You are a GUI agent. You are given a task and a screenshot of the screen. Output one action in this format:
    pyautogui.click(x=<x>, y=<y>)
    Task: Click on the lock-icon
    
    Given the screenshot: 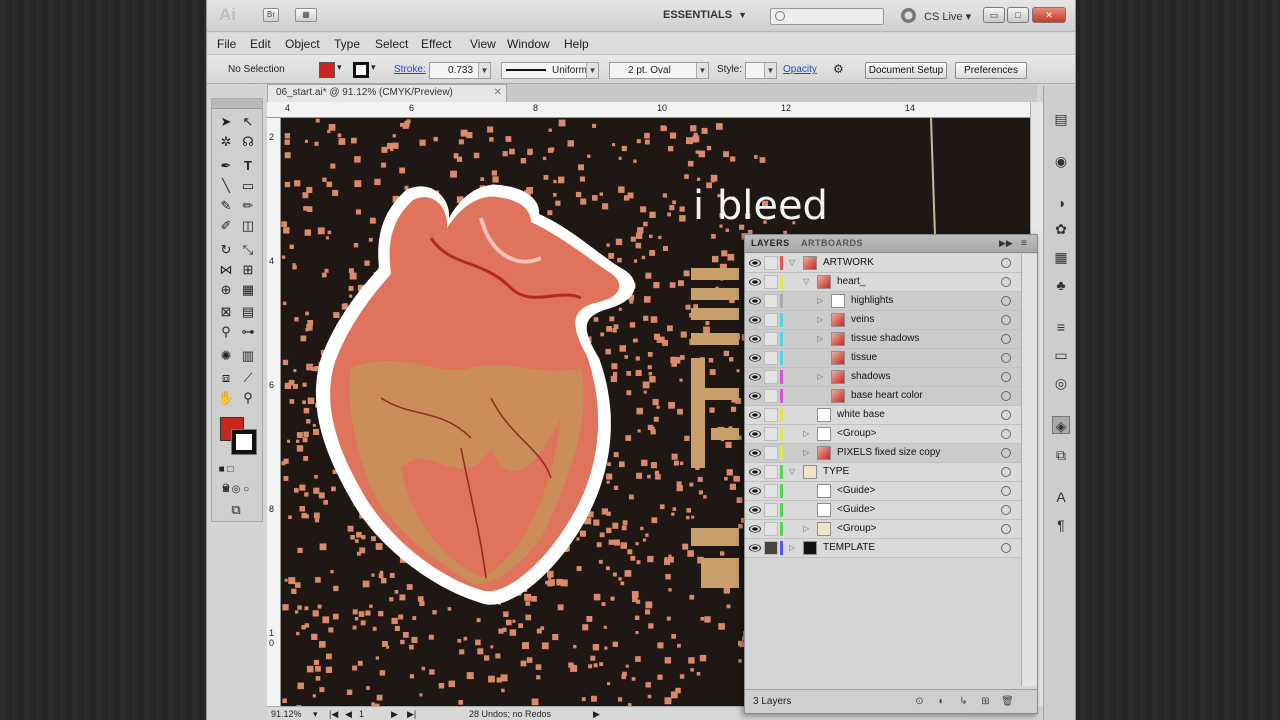 What is the action you would take?
    pyautogui.click(x=771, y=548)
    